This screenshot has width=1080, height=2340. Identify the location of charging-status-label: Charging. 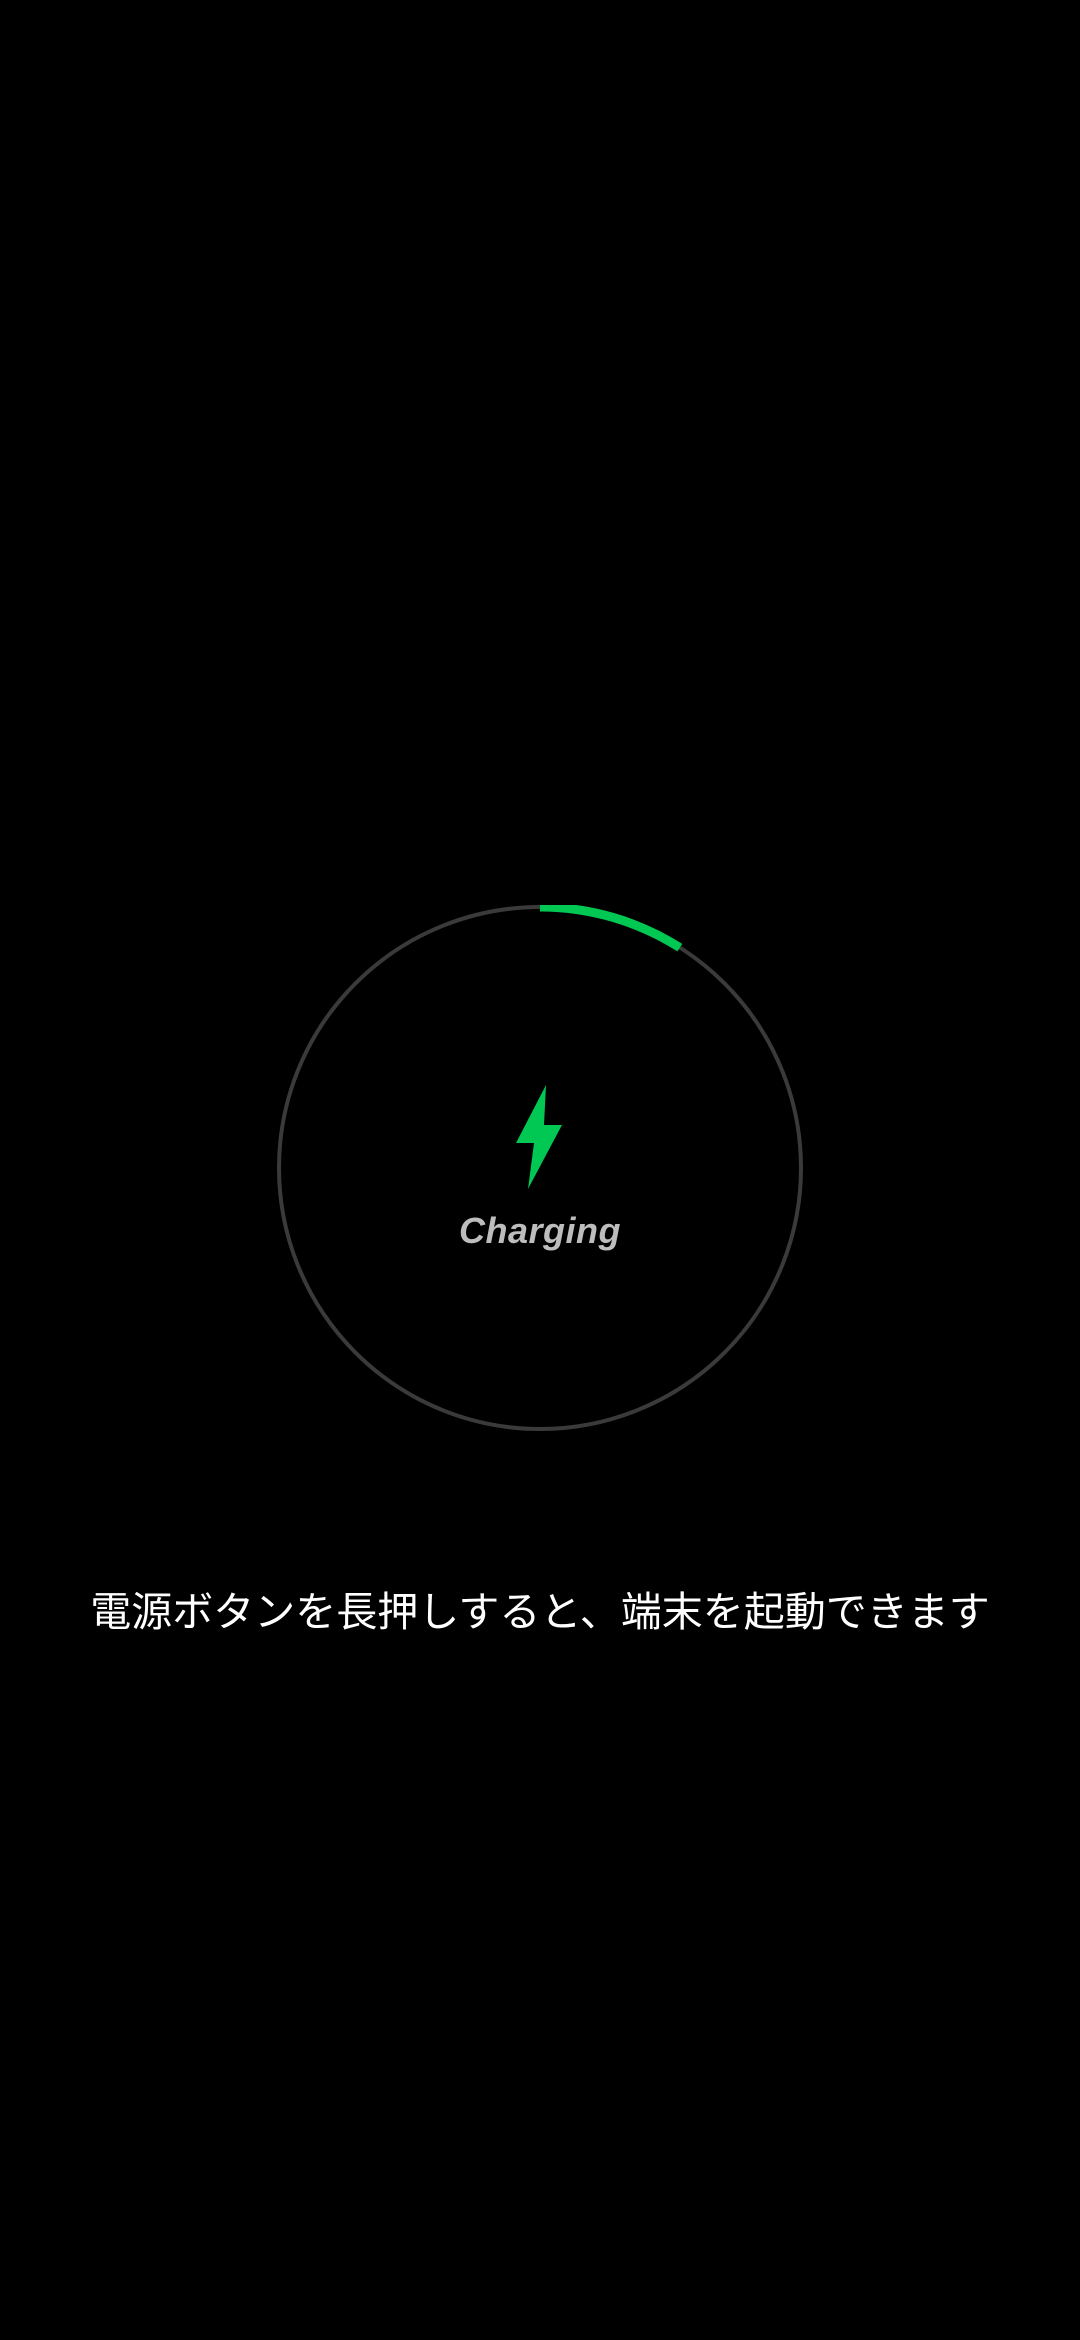
(540, 1230).